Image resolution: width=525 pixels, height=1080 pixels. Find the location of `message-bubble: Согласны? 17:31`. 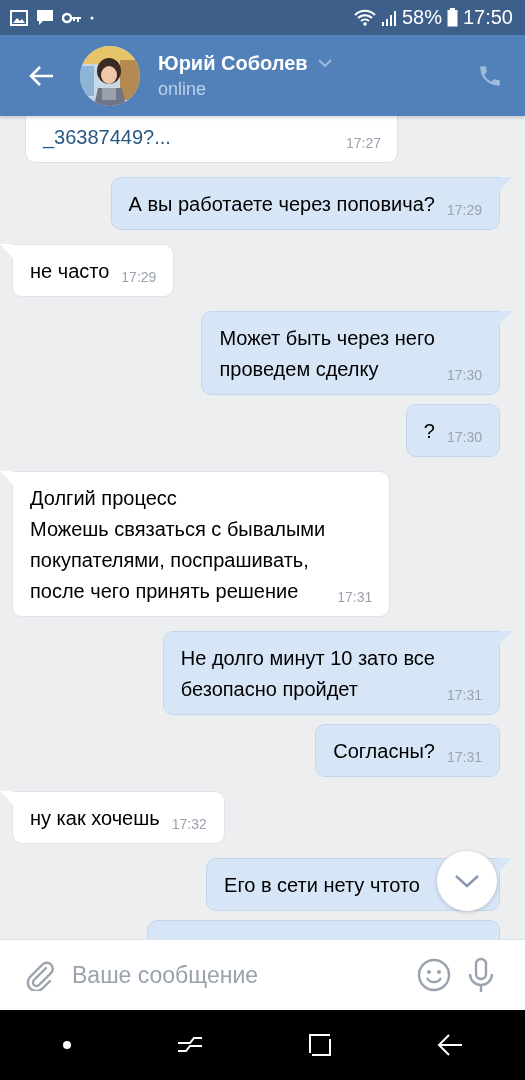

message-bubble: Согласны? 17:31 is located at coordinates (407, 750).